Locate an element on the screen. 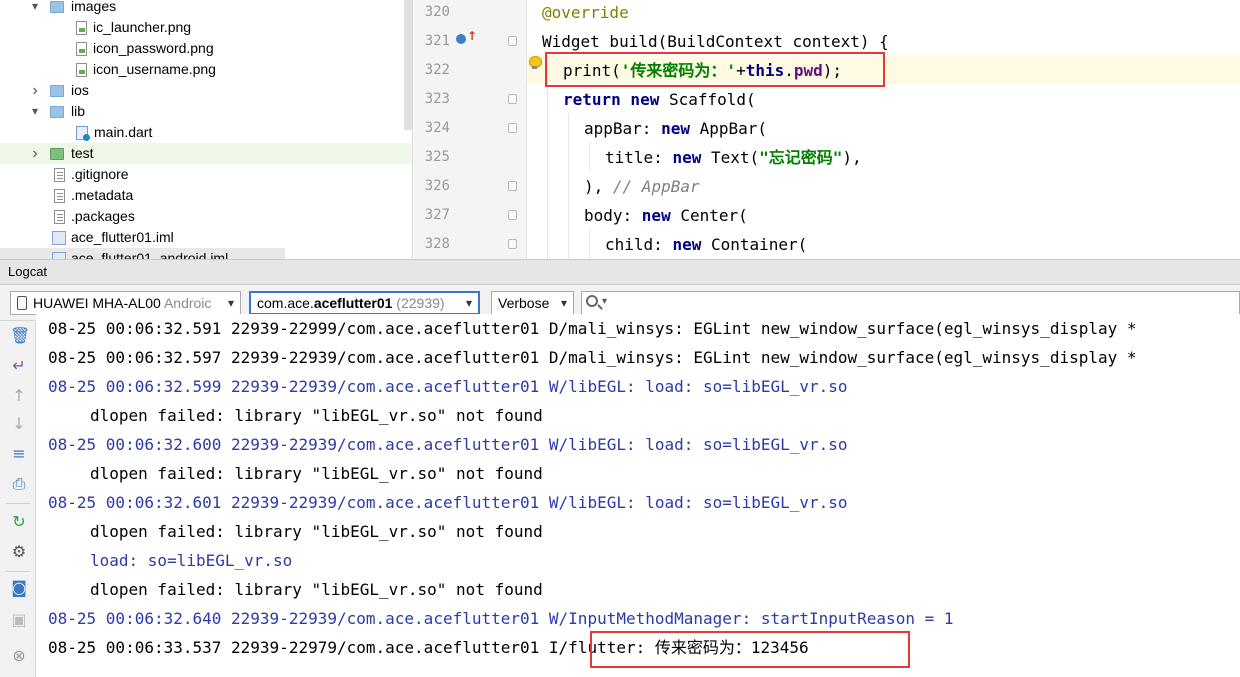  code-text: return new Scaffold( is located at coordinates (659, 99).